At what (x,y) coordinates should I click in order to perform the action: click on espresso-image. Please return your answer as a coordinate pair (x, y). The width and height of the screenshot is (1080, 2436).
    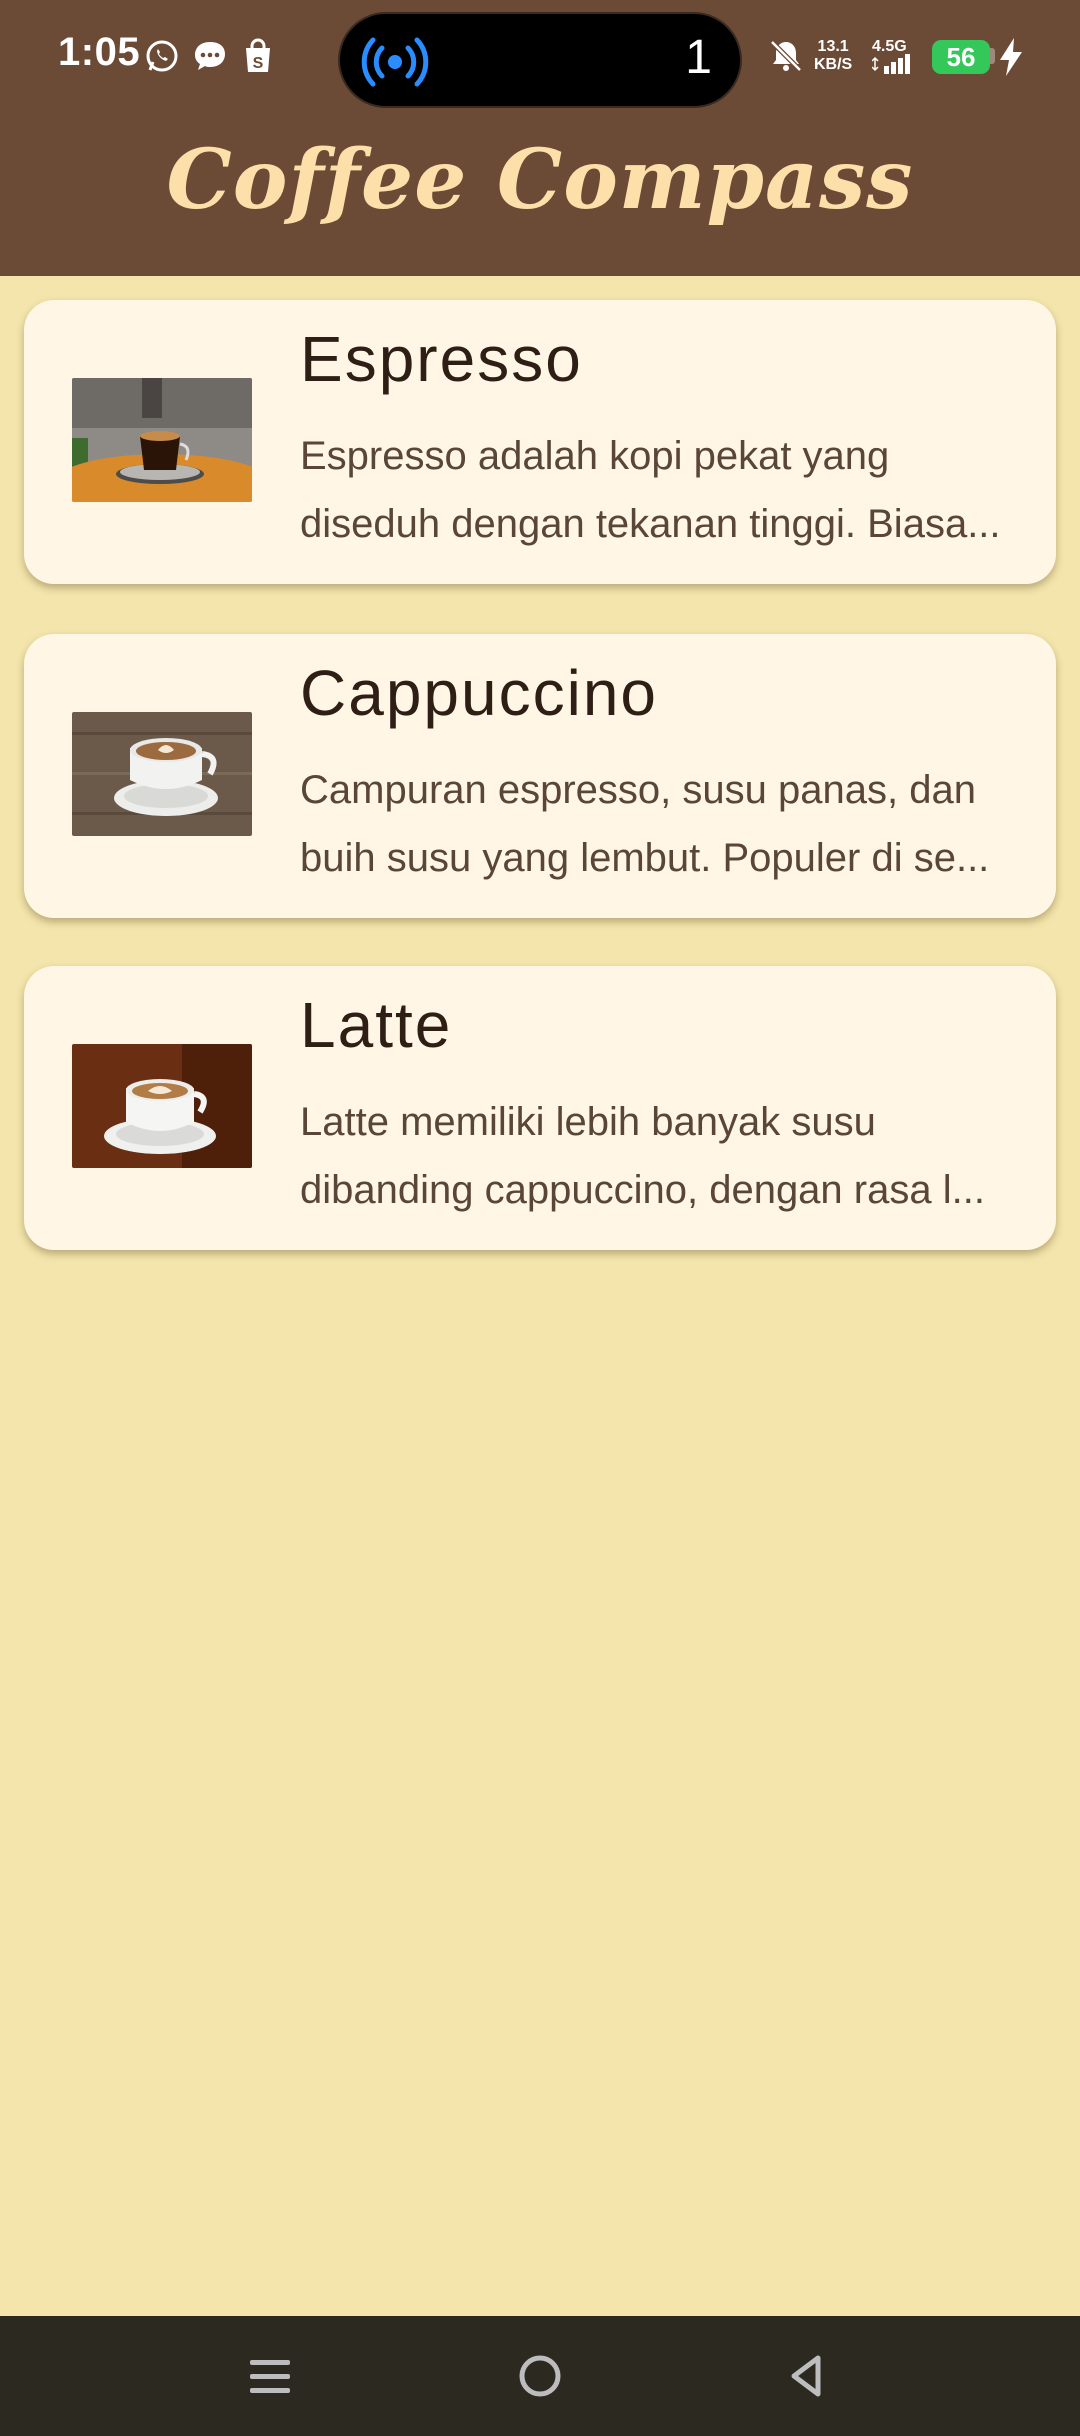
    Looking at the image, I should click on (162, 440).